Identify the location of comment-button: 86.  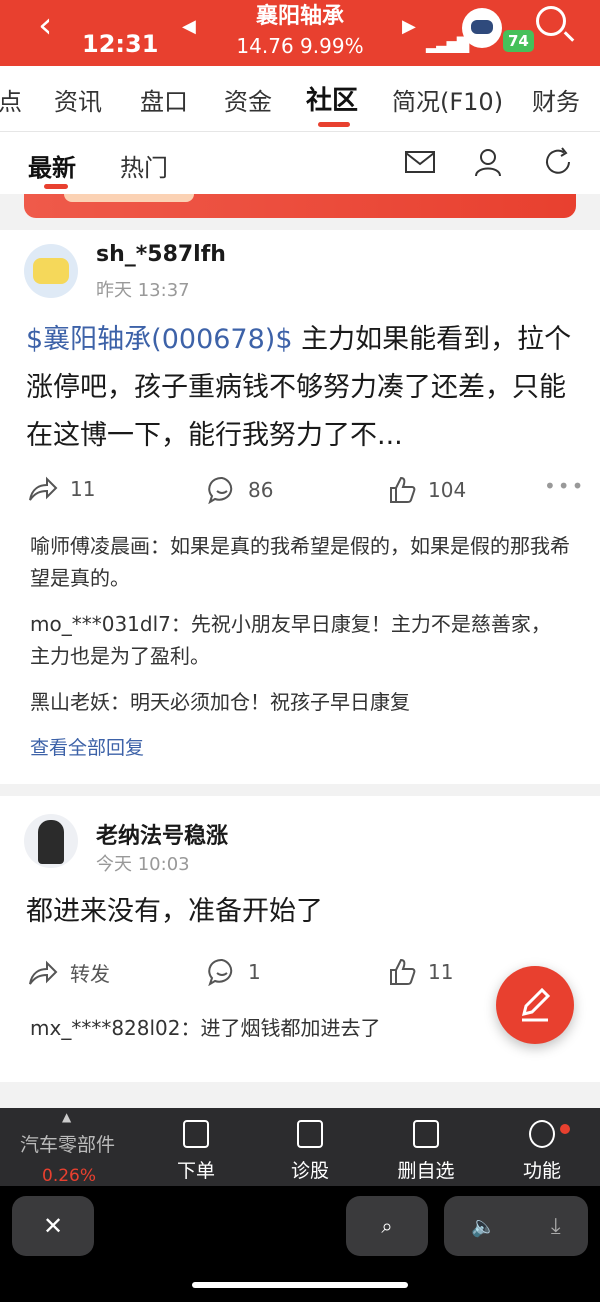
(240, 490).